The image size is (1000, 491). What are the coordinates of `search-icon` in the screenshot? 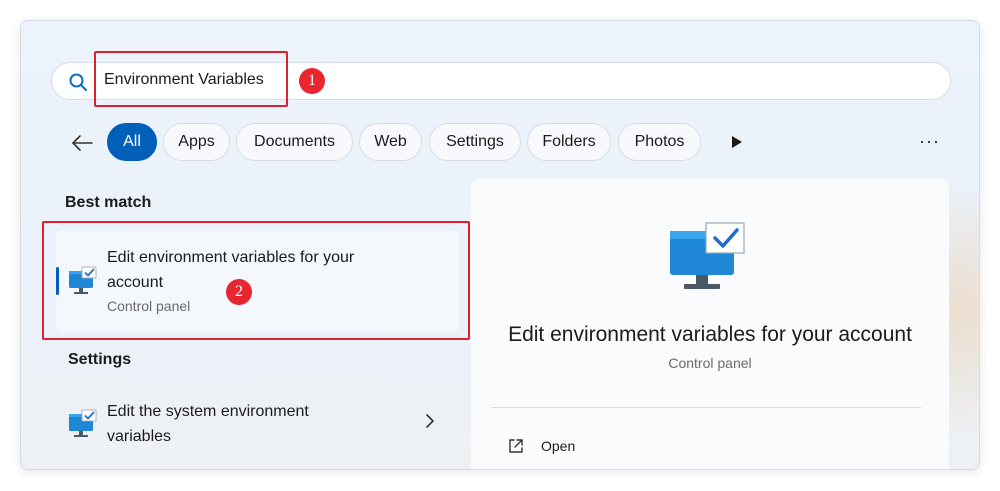 It's located at (78, 82).